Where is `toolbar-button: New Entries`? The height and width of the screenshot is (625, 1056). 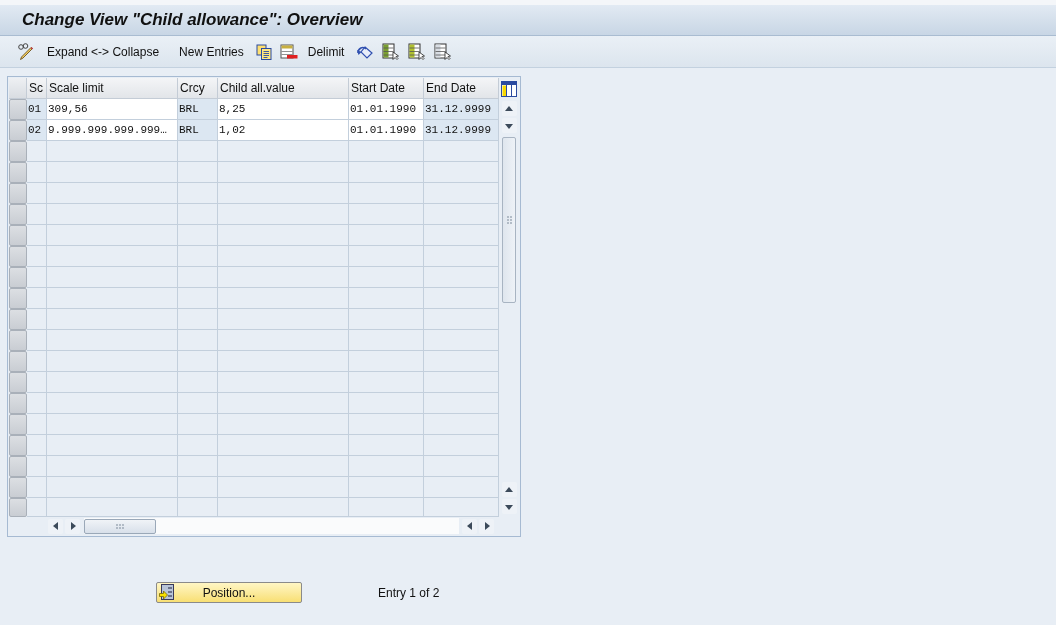 toolbar-button: New Entries is located at coordinates (211, 51).